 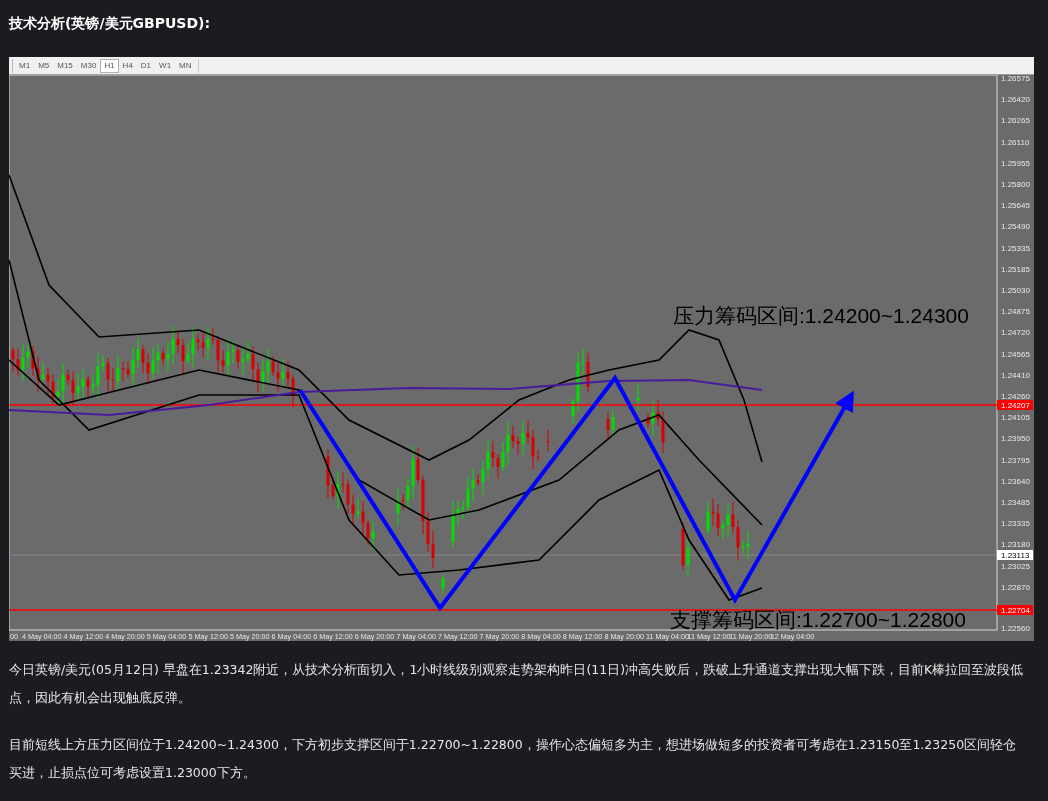 I want to click on chart-annotation: 压力筹码区间:1.24200~1.24300, so click(x=821, y=315).